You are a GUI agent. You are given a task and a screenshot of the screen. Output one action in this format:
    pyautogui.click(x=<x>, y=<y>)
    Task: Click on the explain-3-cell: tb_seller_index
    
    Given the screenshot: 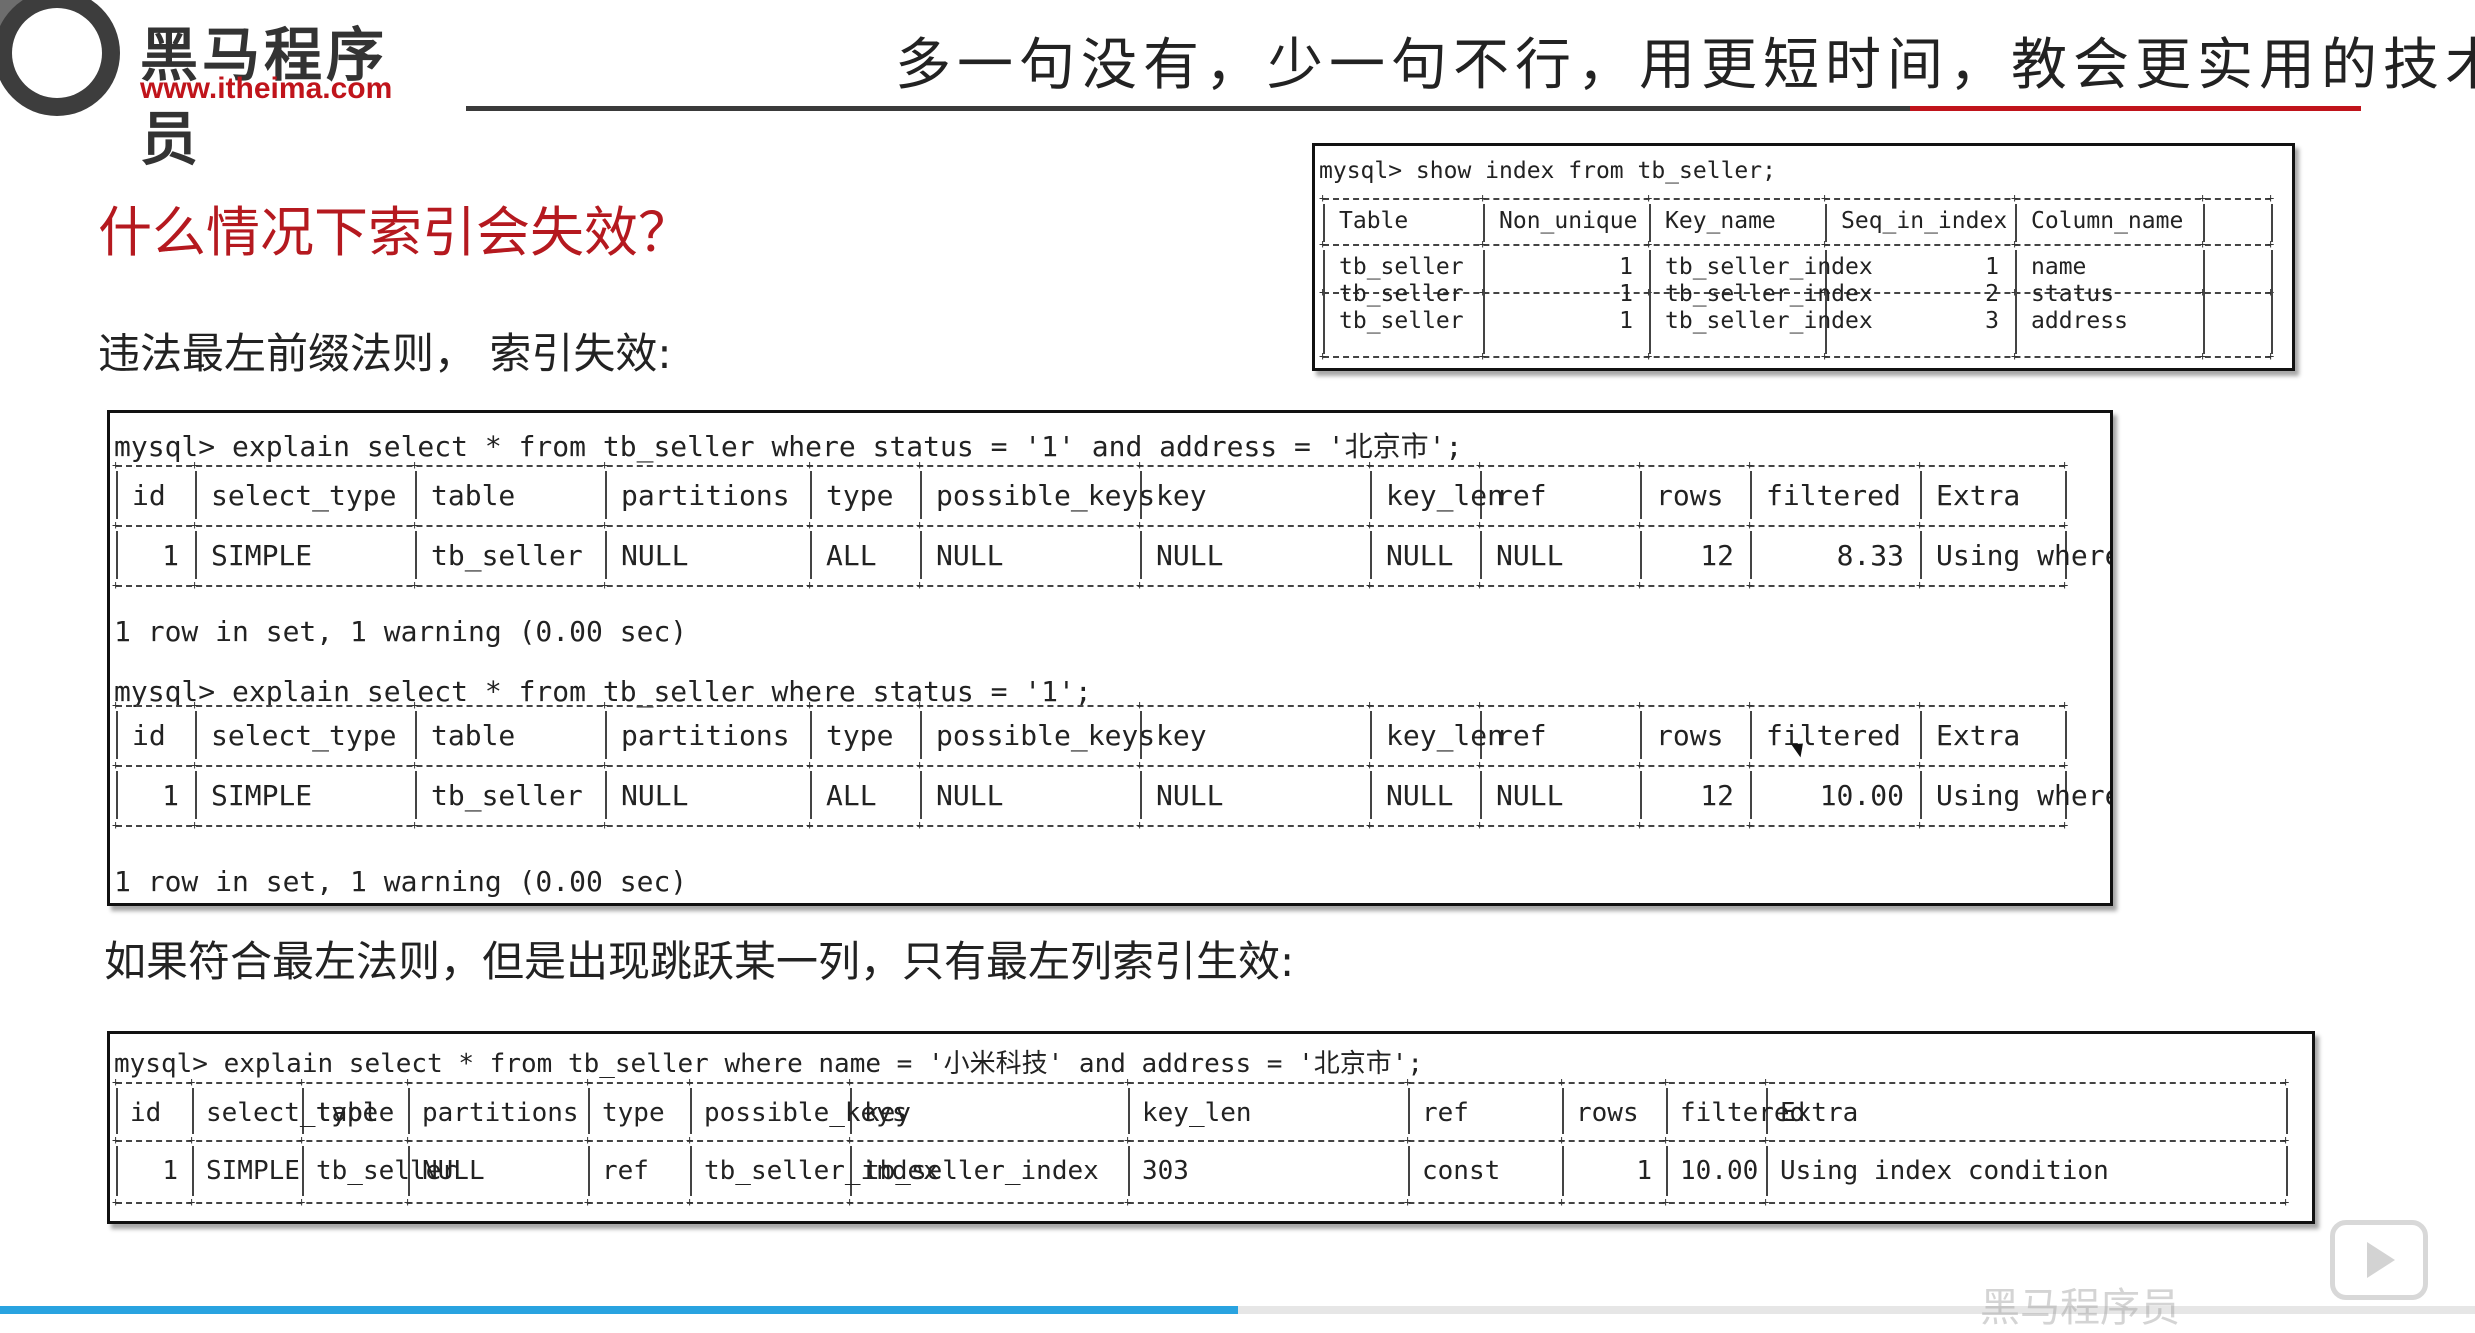 What is the action you would take?
    pyautogui.click(x=981, y=1171)
    